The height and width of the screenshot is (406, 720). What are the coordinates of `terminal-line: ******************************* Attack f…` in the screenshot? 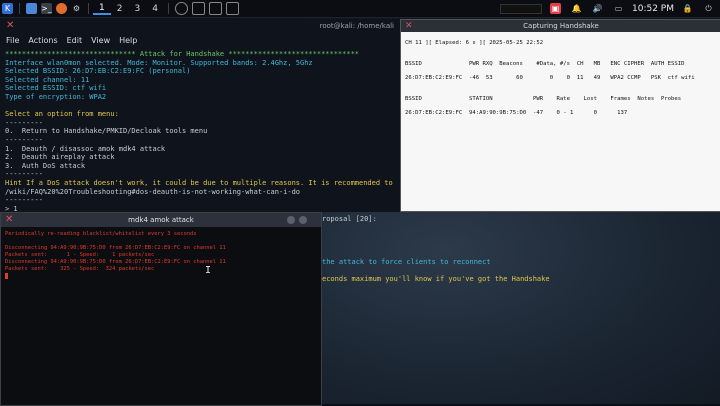 It's located at (182, 54).